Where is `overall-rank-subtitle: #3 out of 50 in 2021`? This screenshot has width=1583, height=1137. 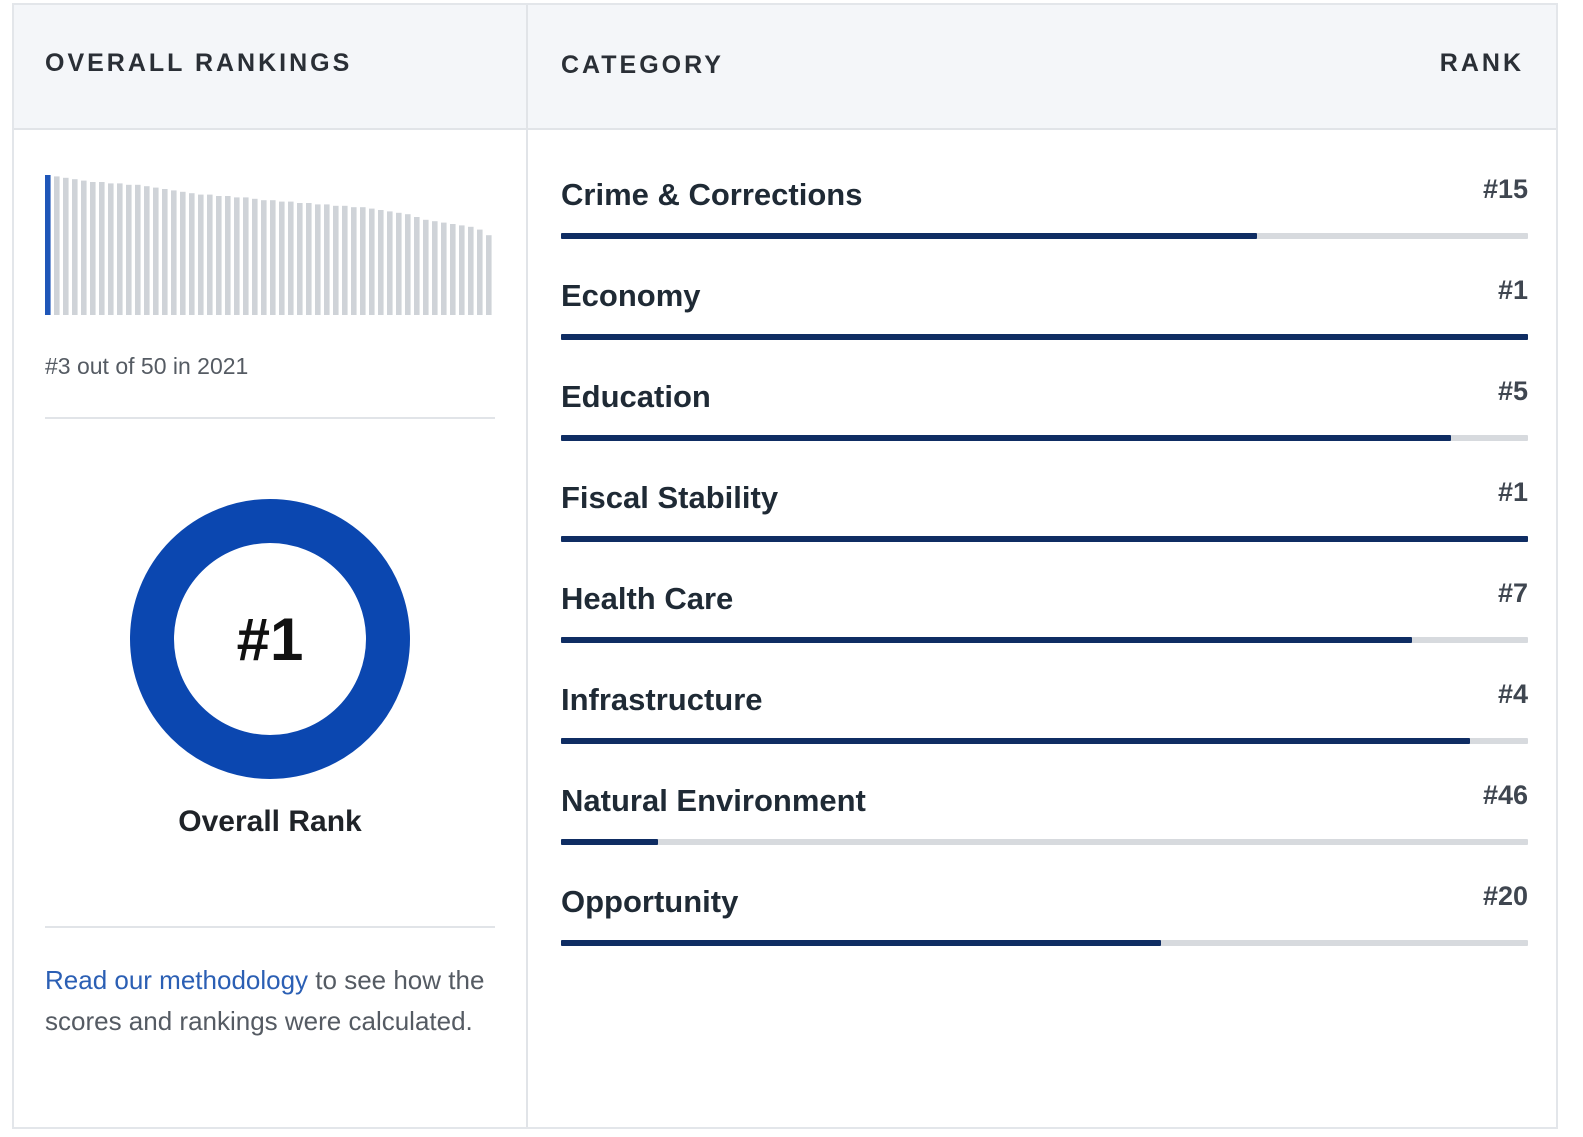 overall-rank-subtitle: #3 out of 50 in 2021 is located at coordinates (147, 366).